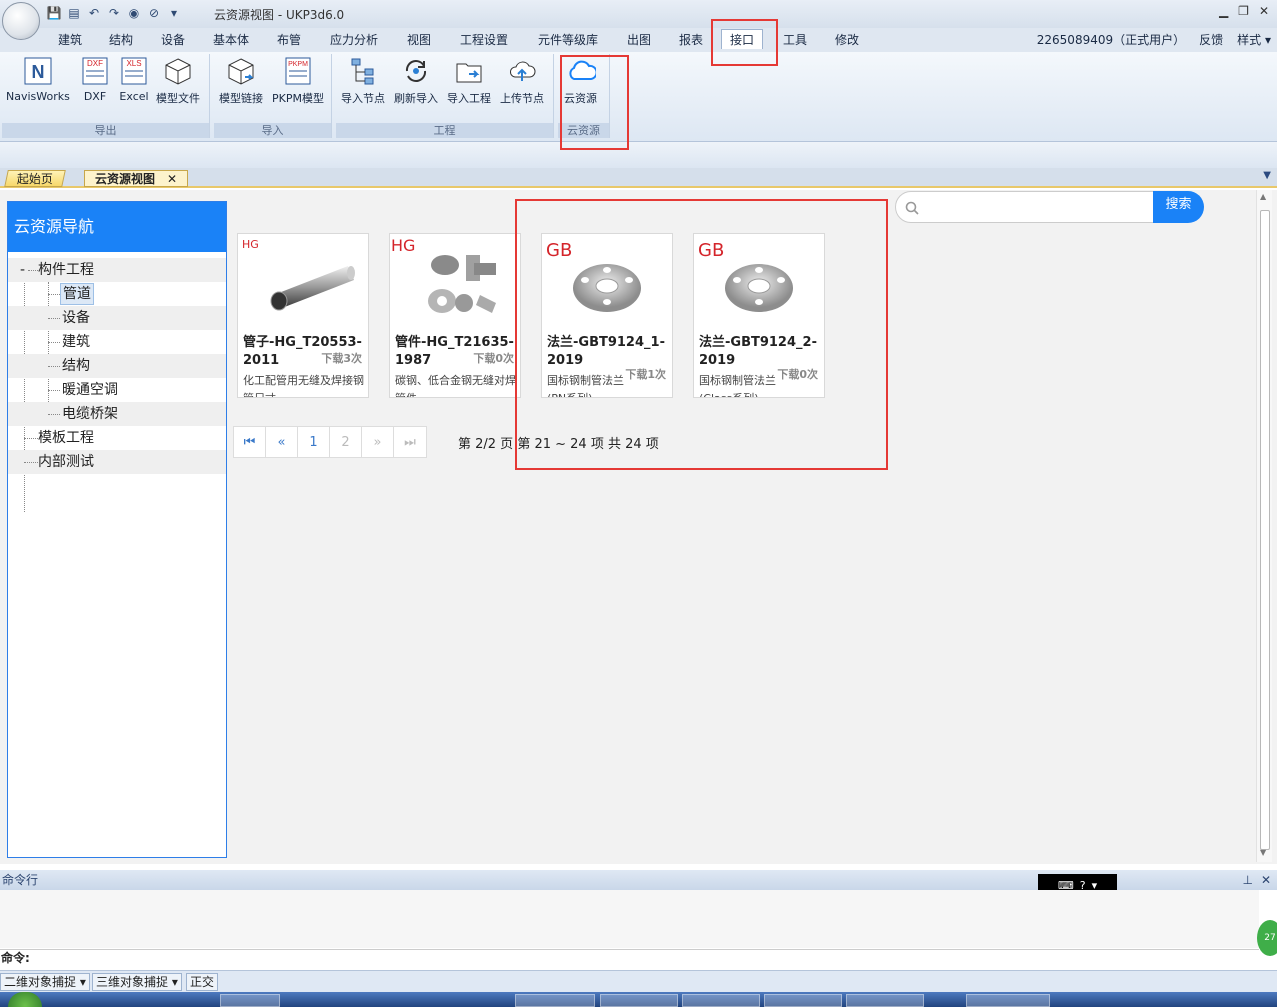 This screenshot has width=1277, height=1007. What do you see at coordinates (1254, 39) in the screenshot?
I see `style-menu: 样式 ▾` at bounding box center [1254, 39].